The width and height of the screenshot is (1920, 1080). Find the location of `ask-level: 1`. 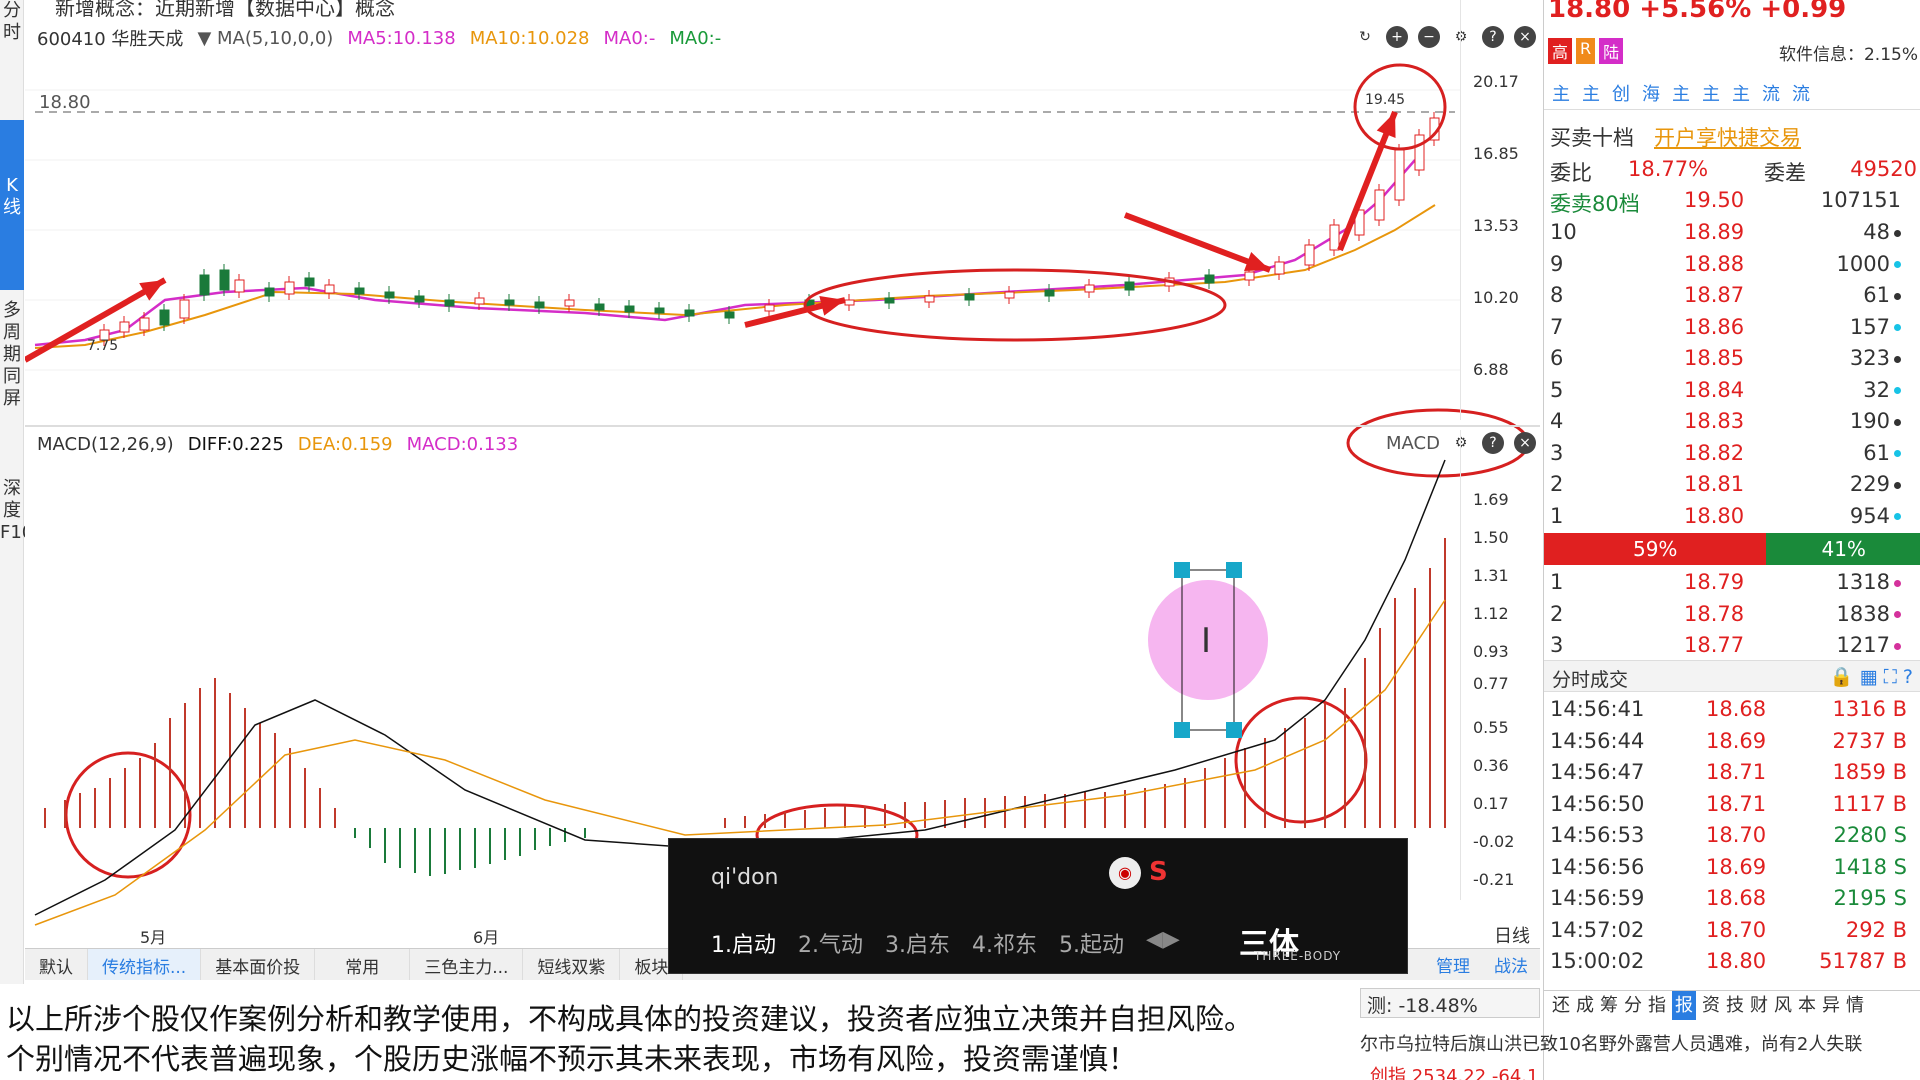

ask-level: 1 is located at coordinates (1557, 515).